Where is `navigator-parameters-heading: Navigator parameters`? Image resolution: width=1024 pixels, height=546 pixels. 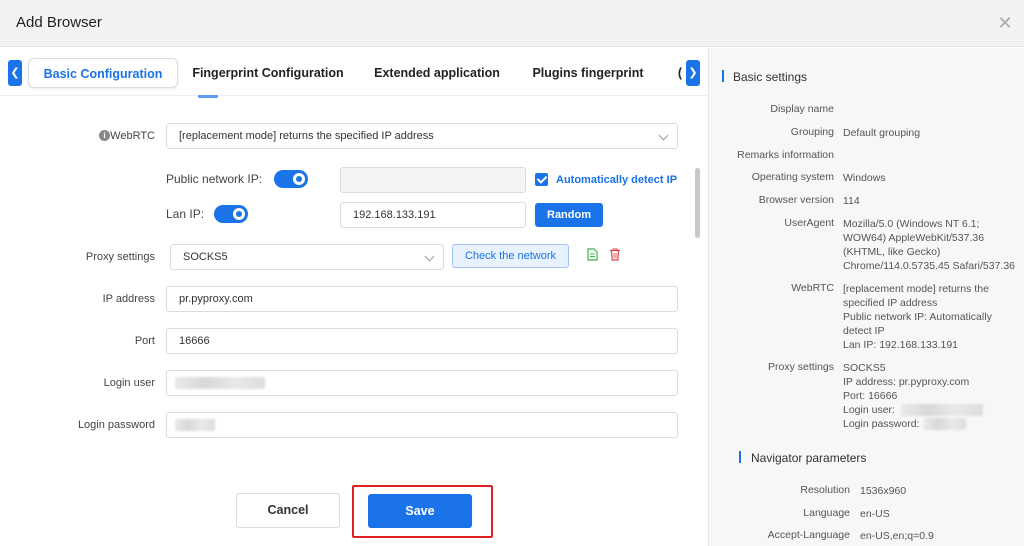
navigator-parameters-heading: Navigator parameters is located at coordinates (809, 458).